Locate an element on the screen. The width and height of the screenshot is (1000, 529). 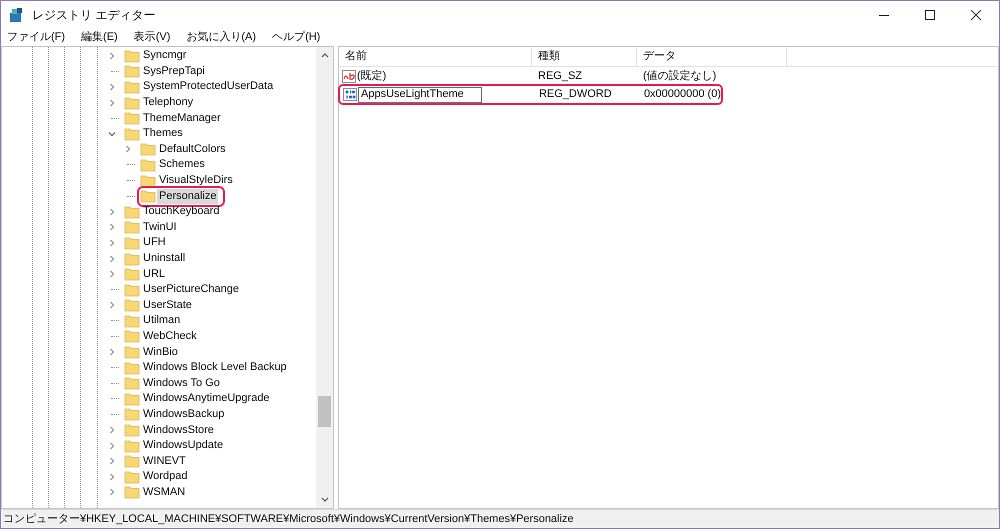
rename-field: AppsUseLightTheme is located at coordinates (420, 94).